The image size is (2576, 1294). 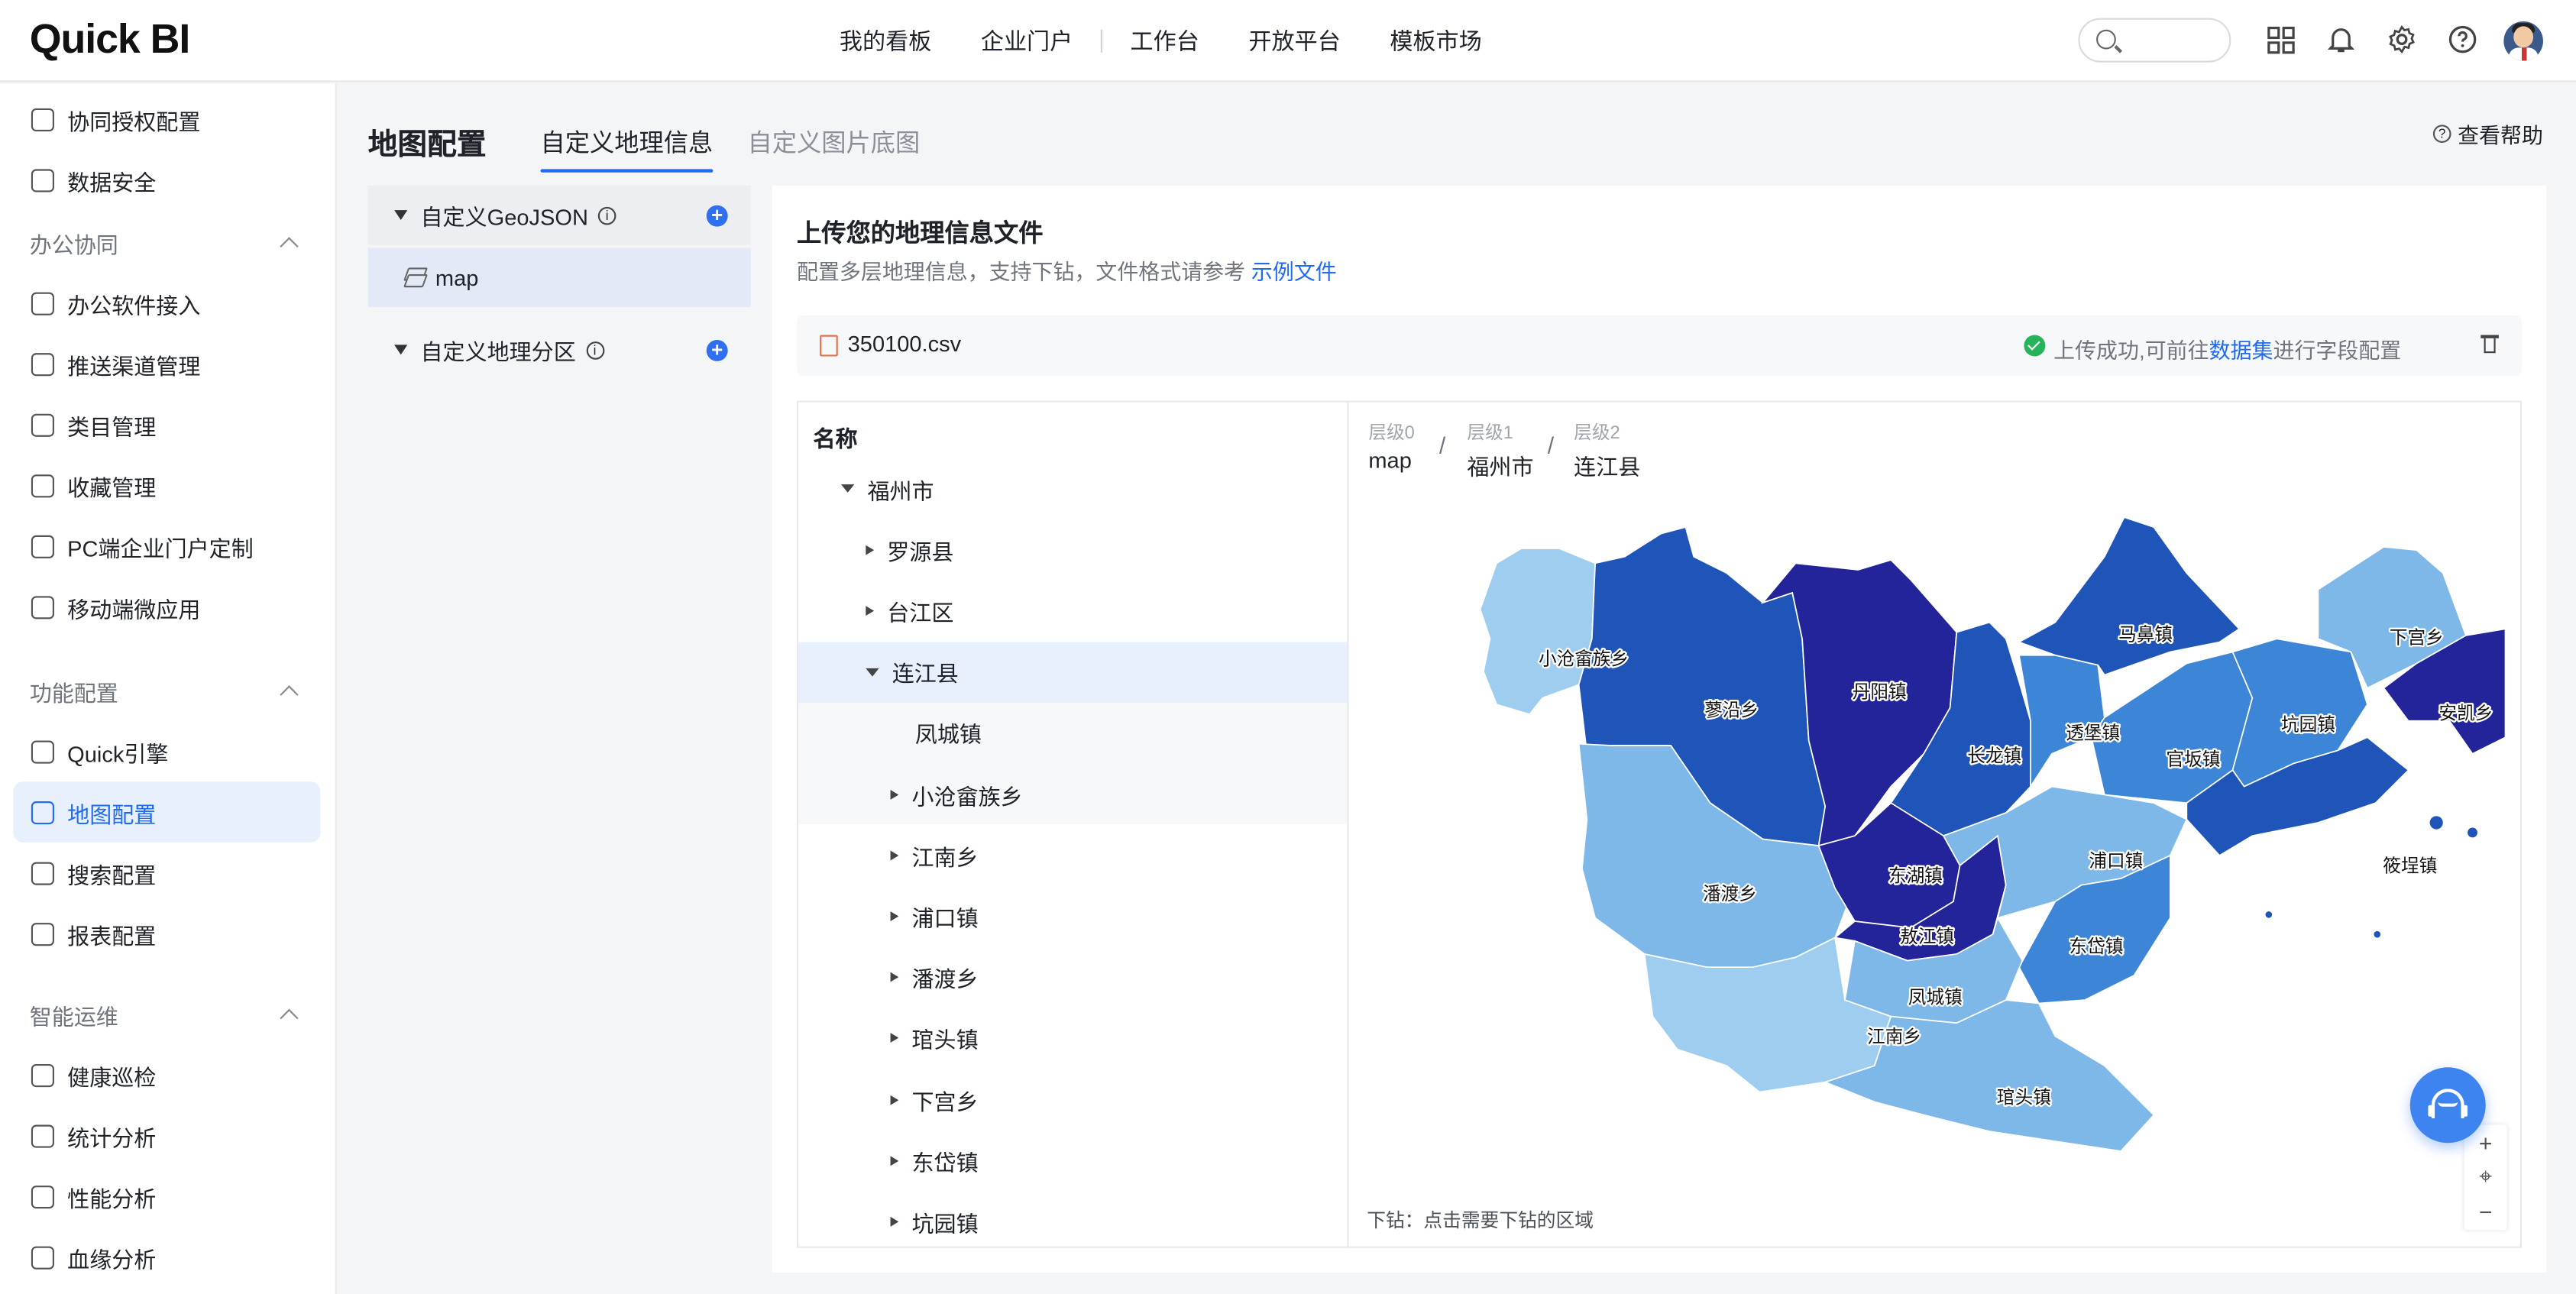 What do you see at coordinates (2241, 350) in the screenshot?
I see `dataset-link: 数据集` at bounding box center [2241, 350].